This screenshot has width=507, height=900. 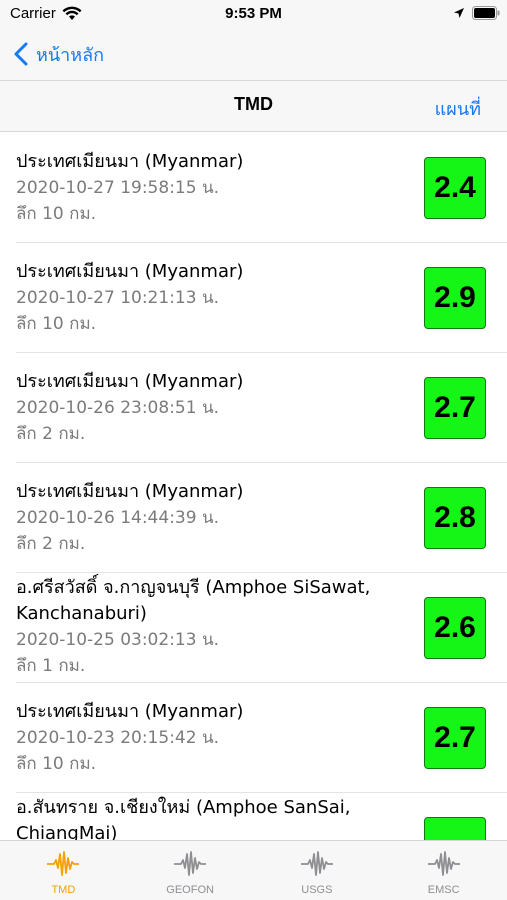 I want to click on back-button: หน้าหลัก, so click(x=59, y=54).